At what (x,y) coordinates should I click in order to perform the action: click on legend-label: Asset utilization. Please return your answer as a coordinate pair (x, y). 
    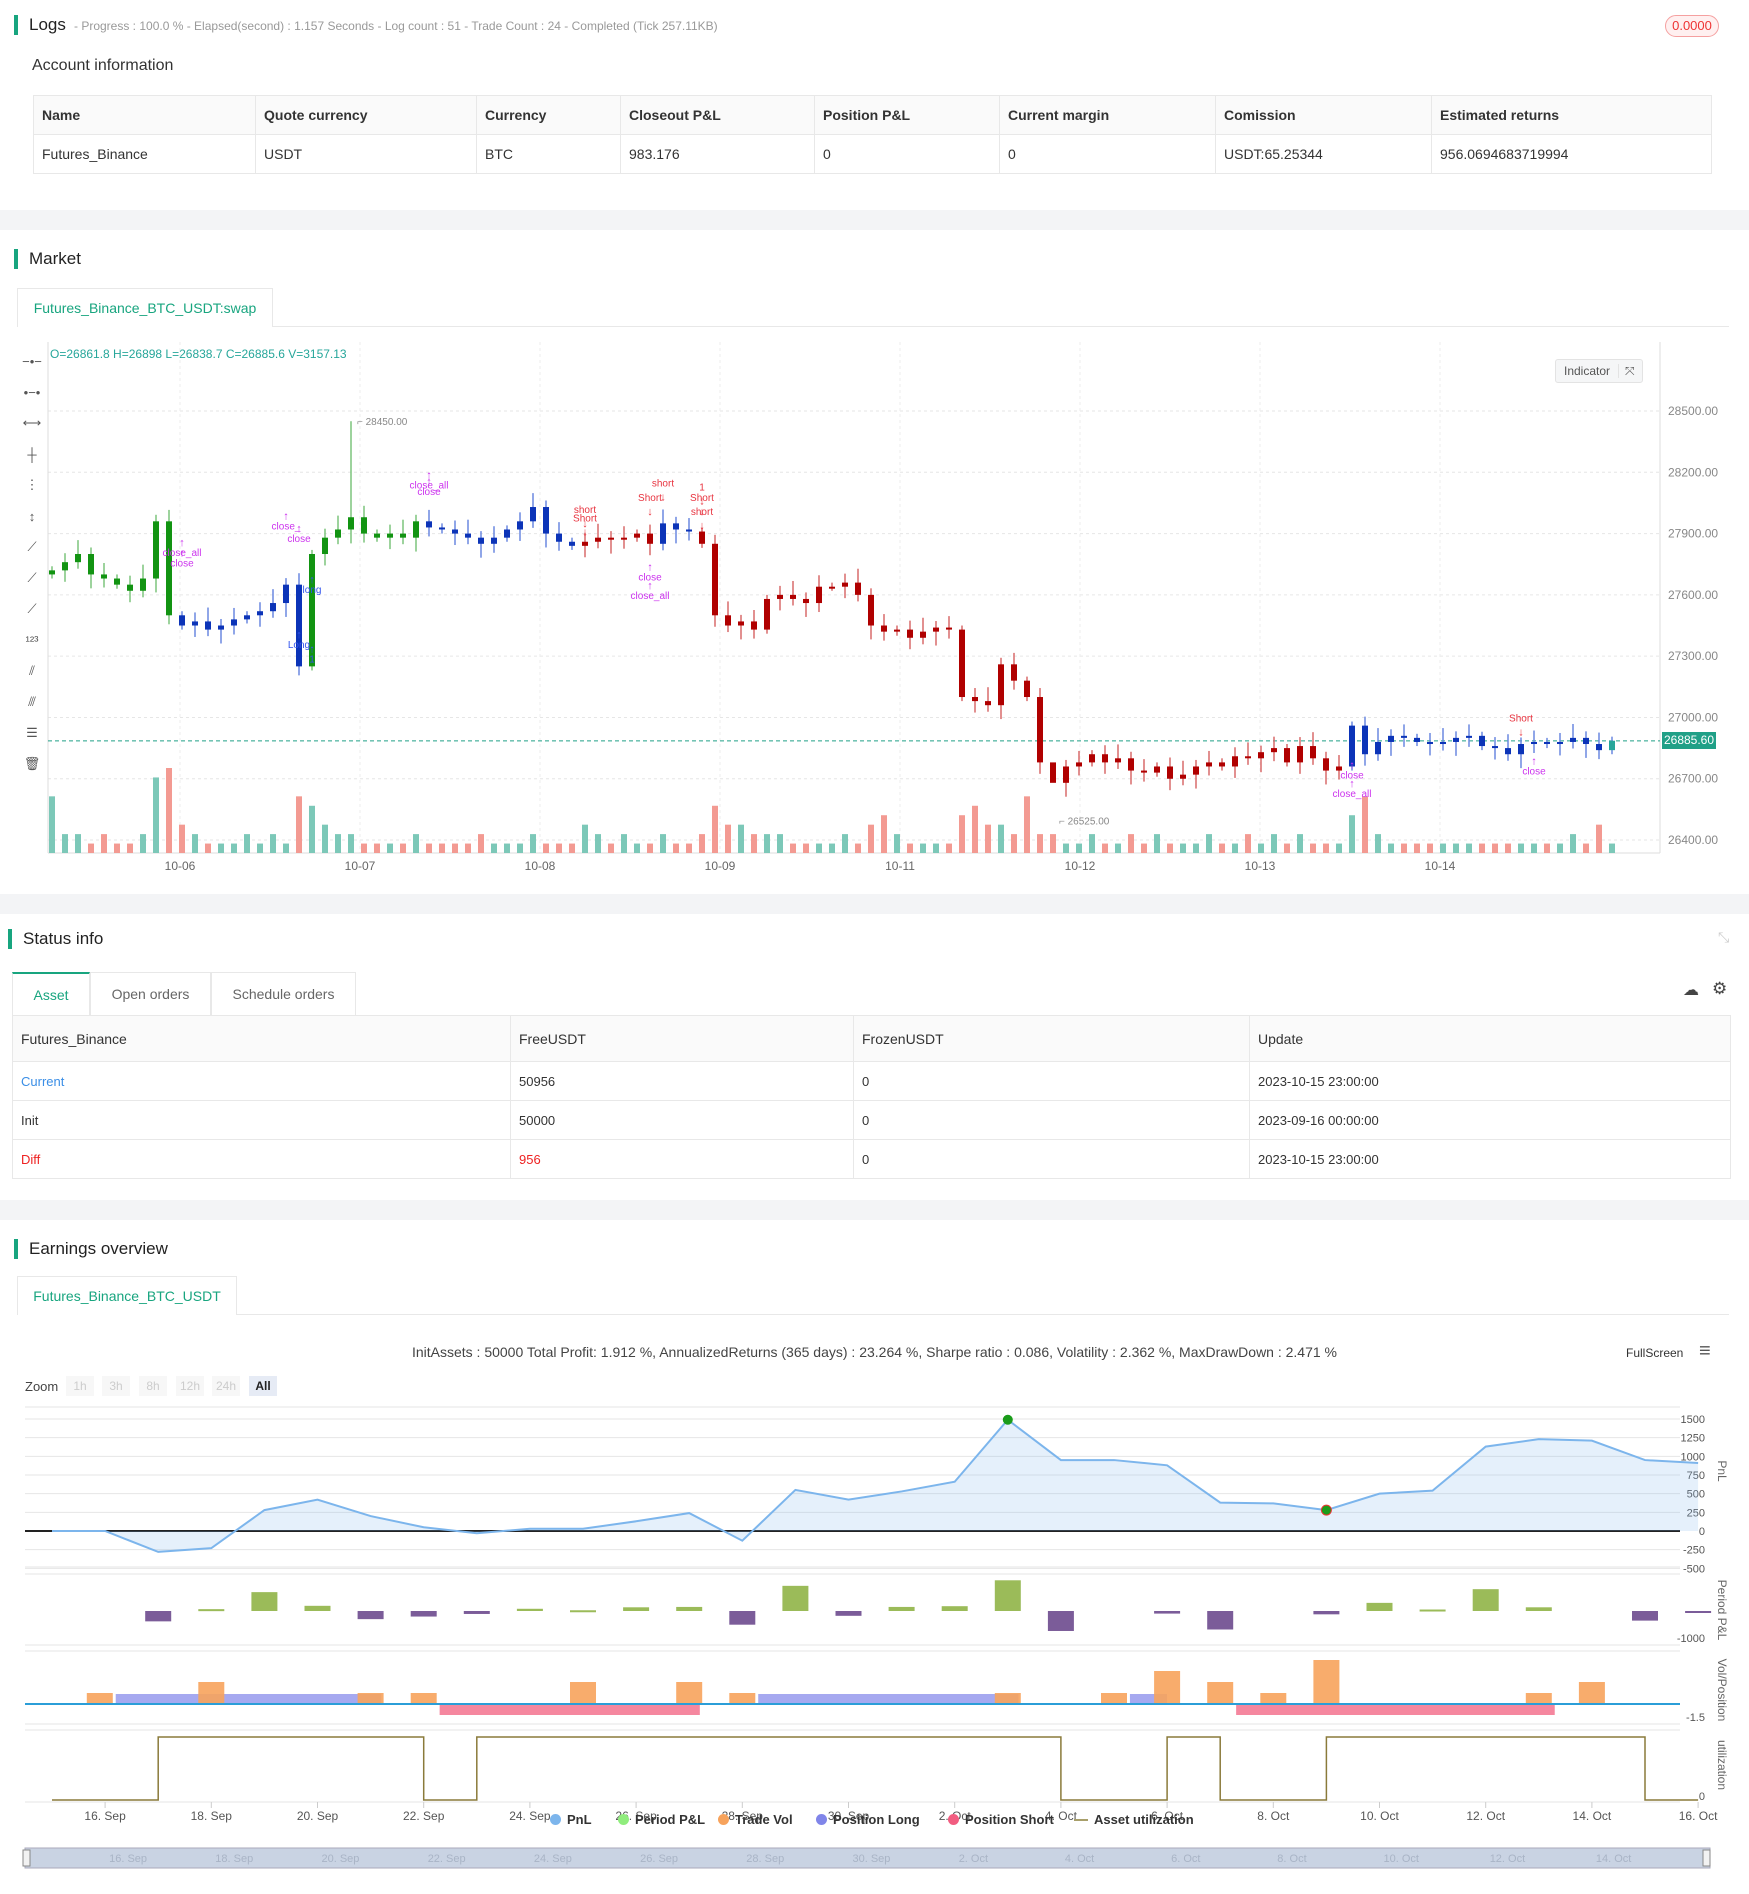
    Looking at the image, I should click on (1144, 1819).